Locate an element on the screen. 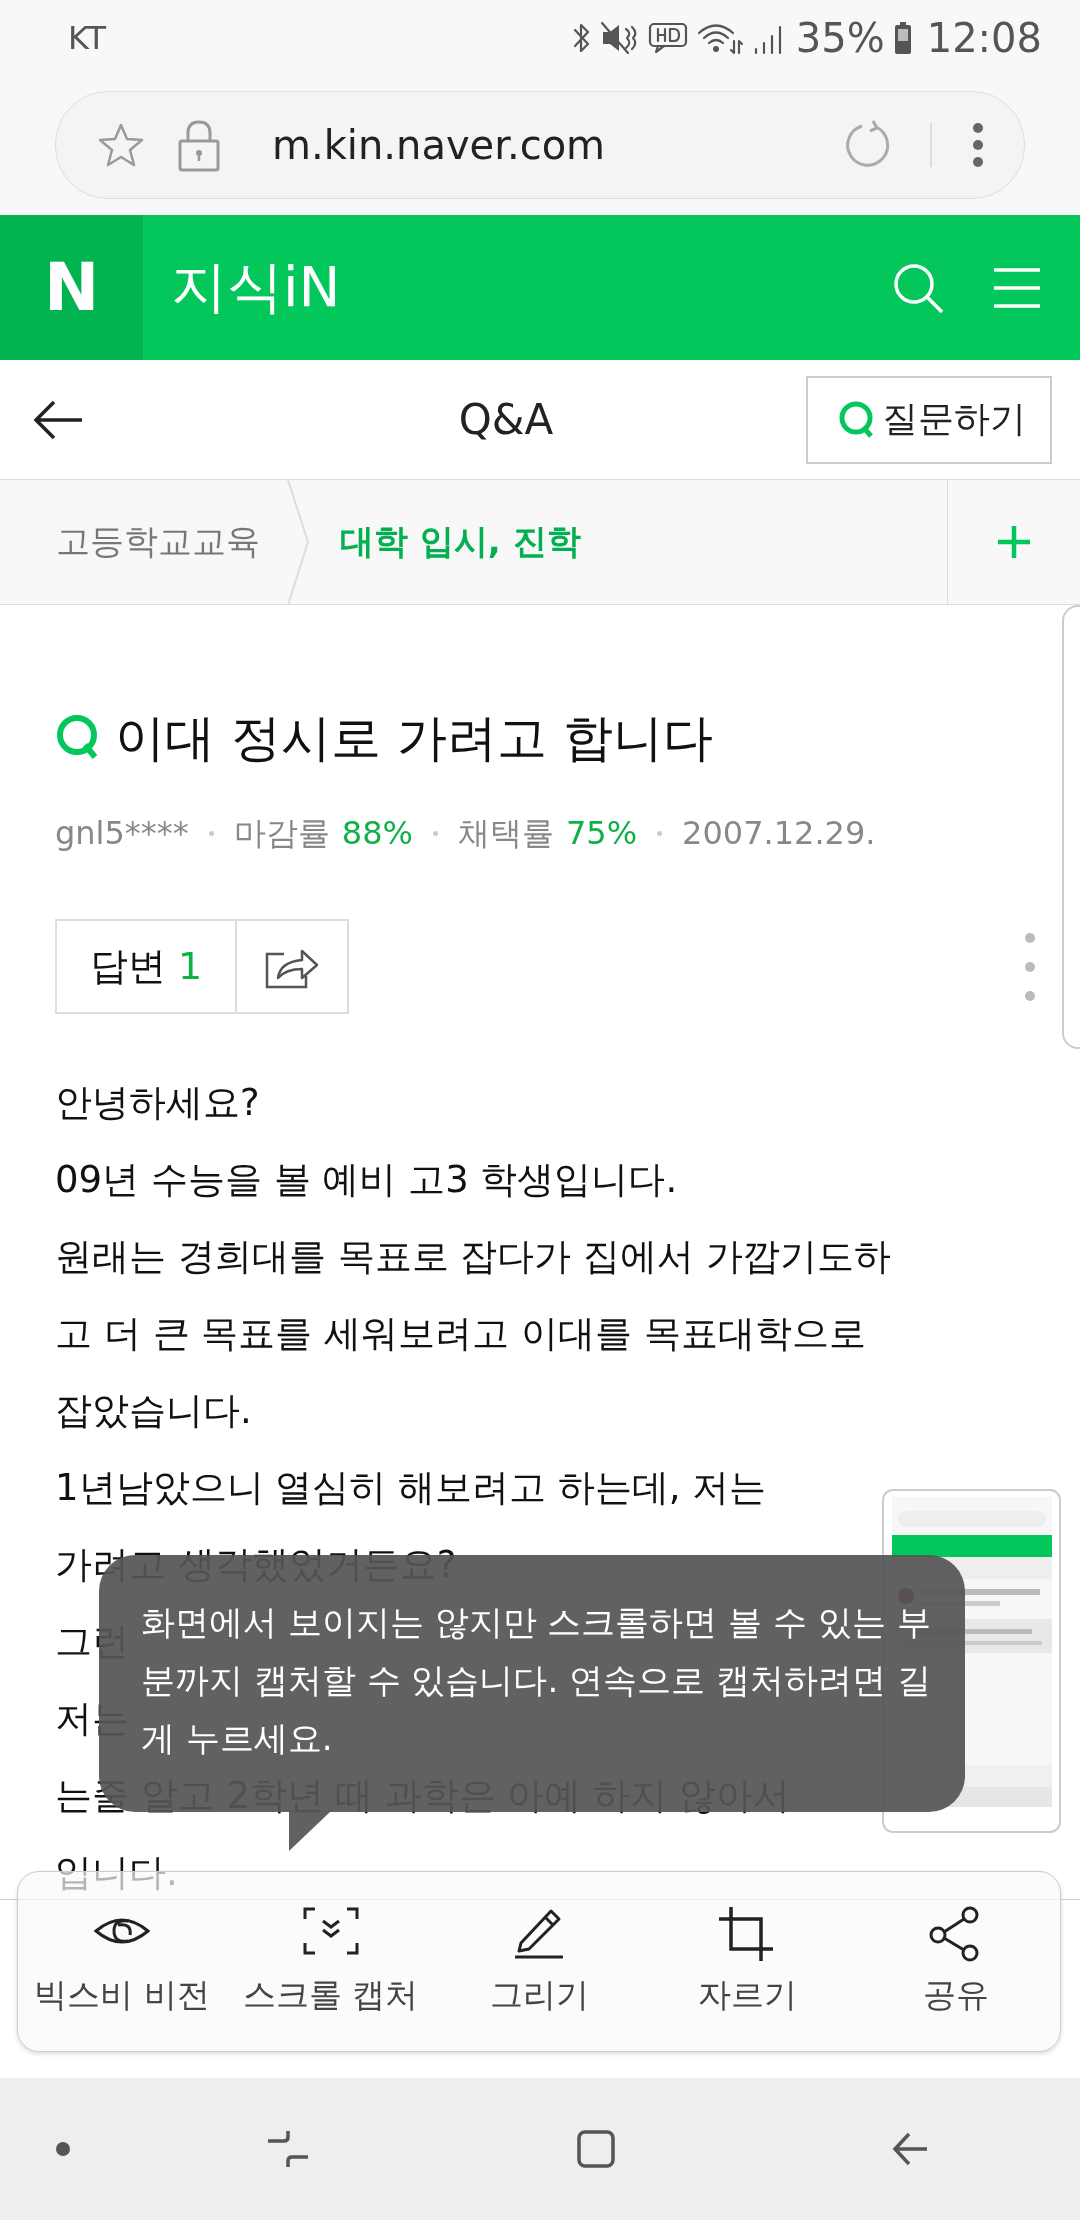 Image resolution: width=1080 pixels, height=2220 pixels. capture-option: 그리기 is located at coordinates (539, 1961).